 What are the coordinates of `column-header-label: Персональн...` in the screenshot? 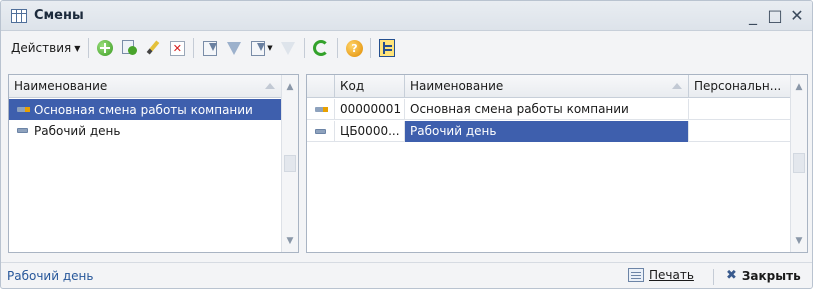 It's located at (738, 86).